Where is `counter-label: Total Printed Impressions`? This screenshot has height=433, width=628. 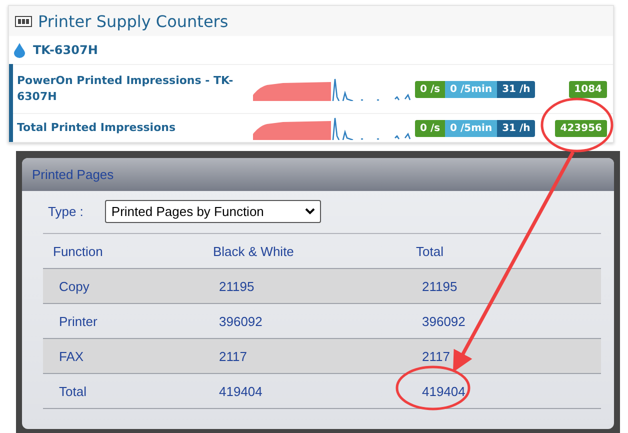
counter-label: Total Printed Impressions is located at coordinates (97, 128).